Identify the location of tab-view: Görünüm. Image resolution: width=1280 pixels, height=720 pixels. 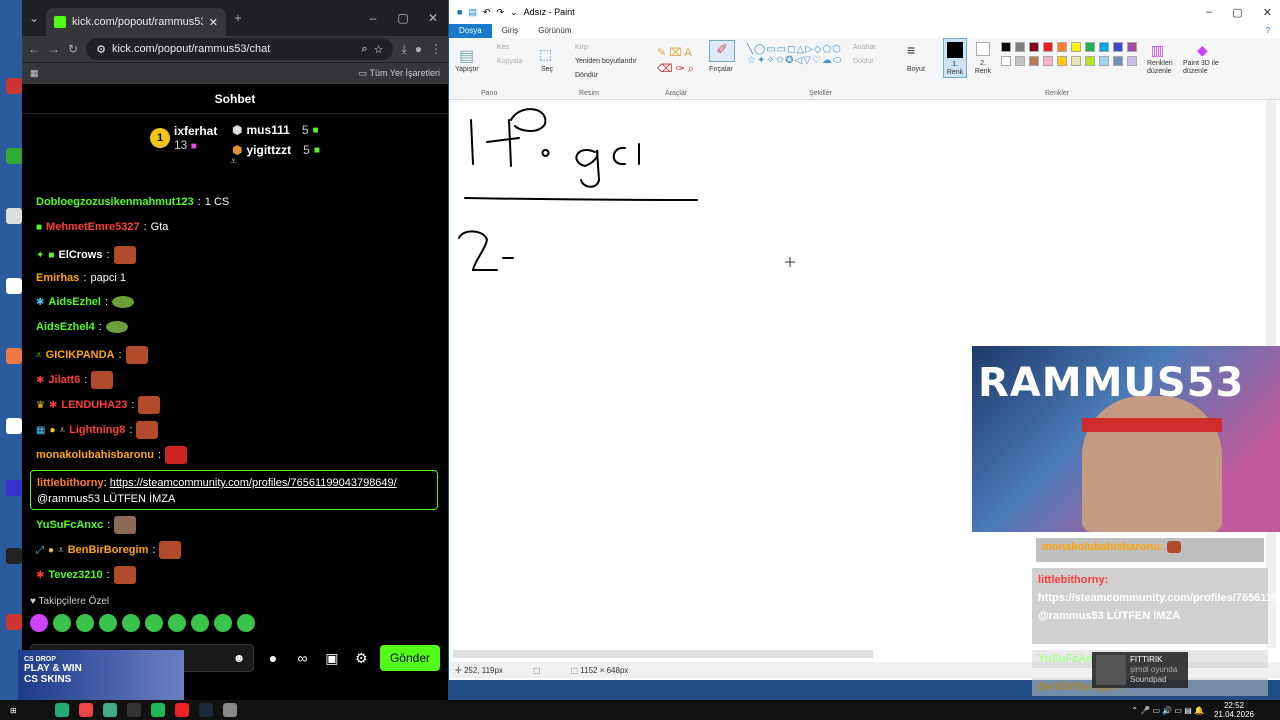
(554, 31).